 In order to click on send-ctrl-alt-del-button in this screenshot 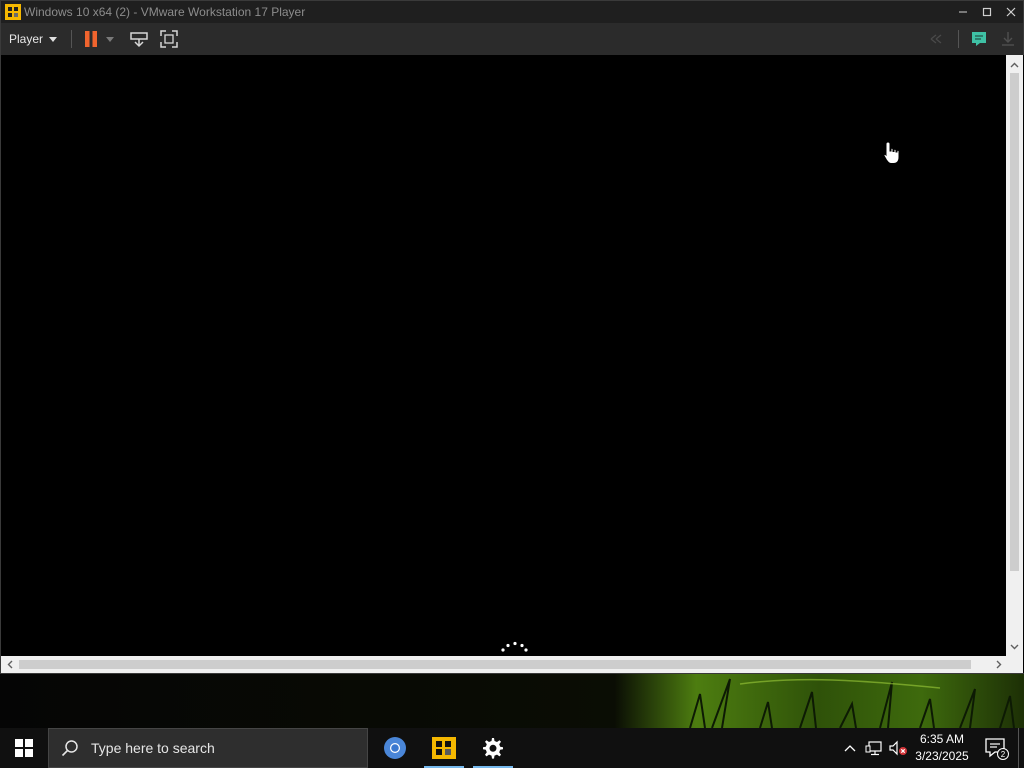, I will do `click(139, 39)`.